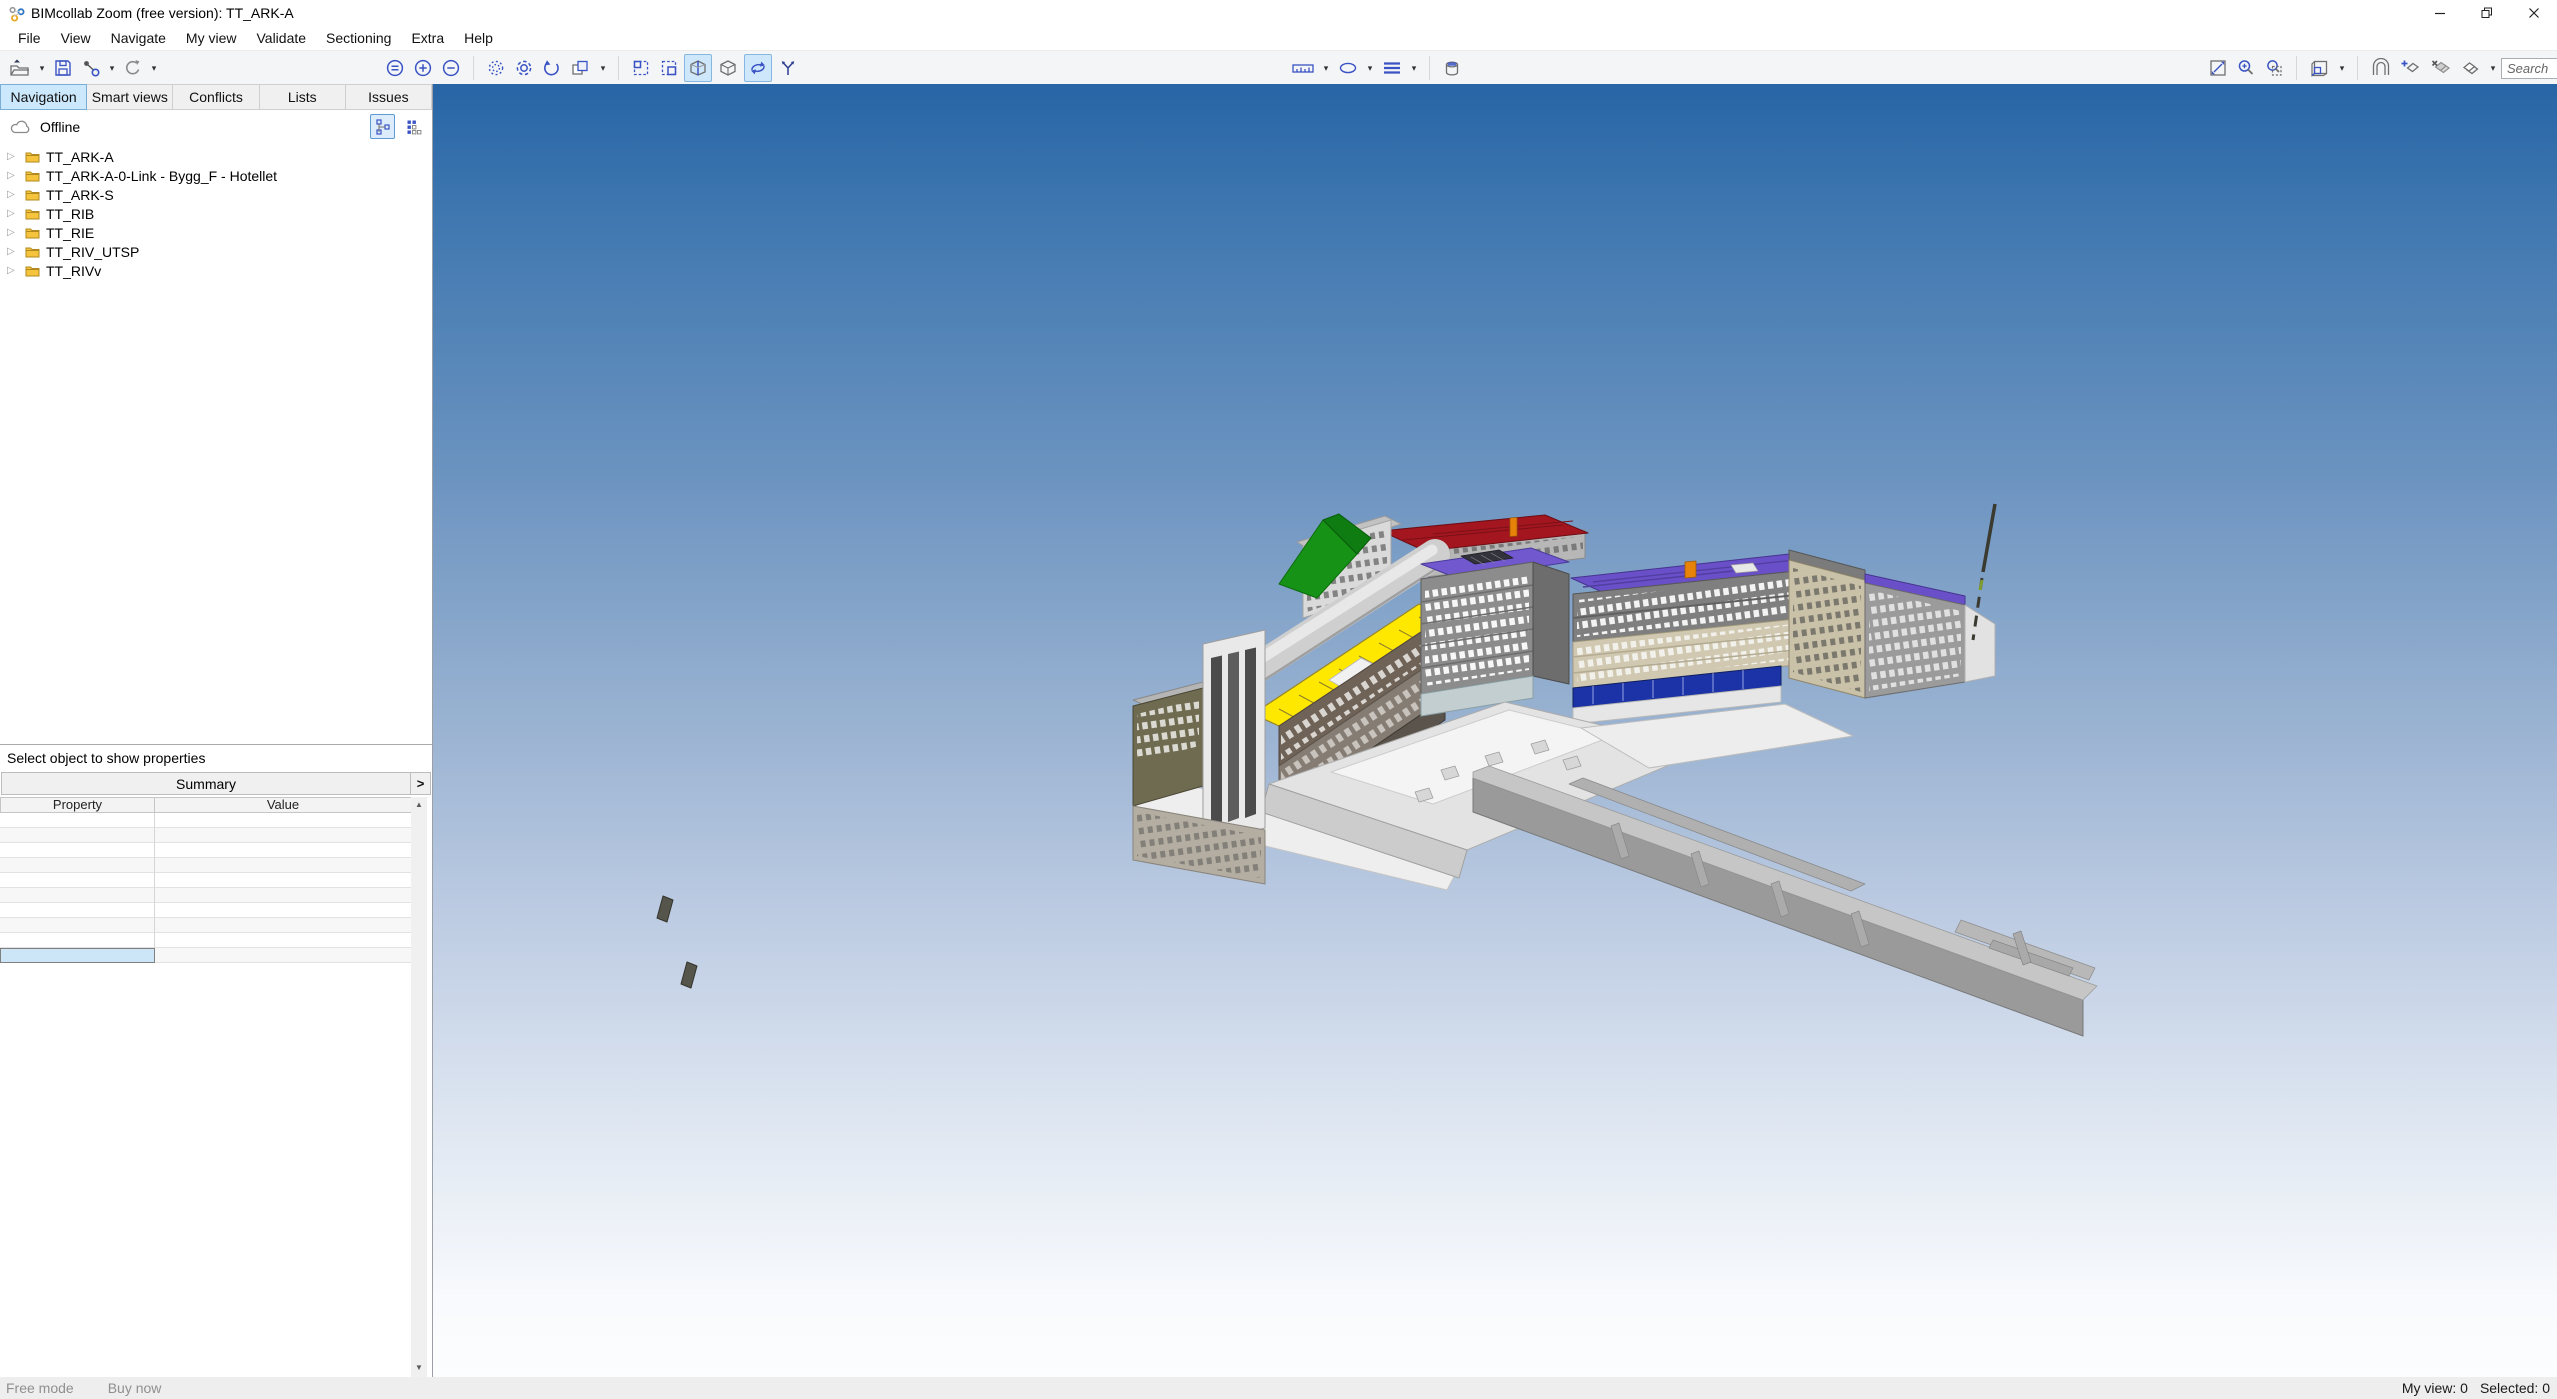 The width and height of the screenshot is (2557, 1399). What do you see at coordinates (669, 68) in the screenshot?
I see `select-rect-alt-button` at bounding box center [669, 68].